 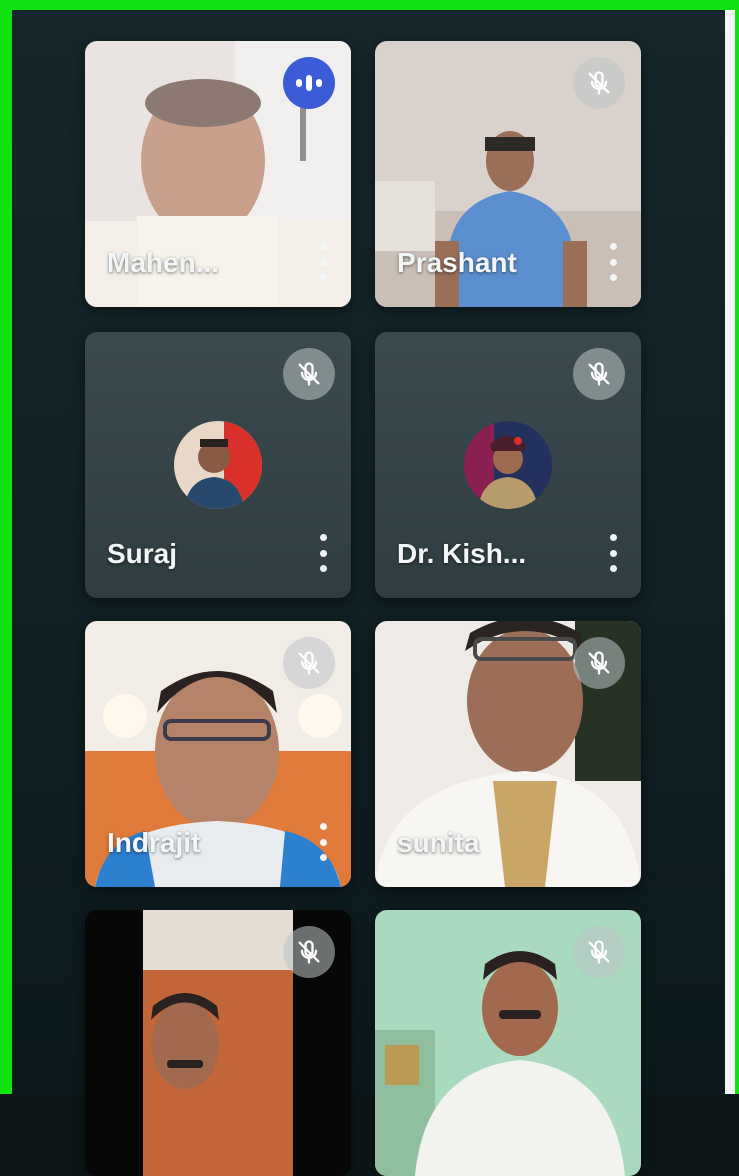 I want to click on window-edge-strip, so click(x=730, y=552).